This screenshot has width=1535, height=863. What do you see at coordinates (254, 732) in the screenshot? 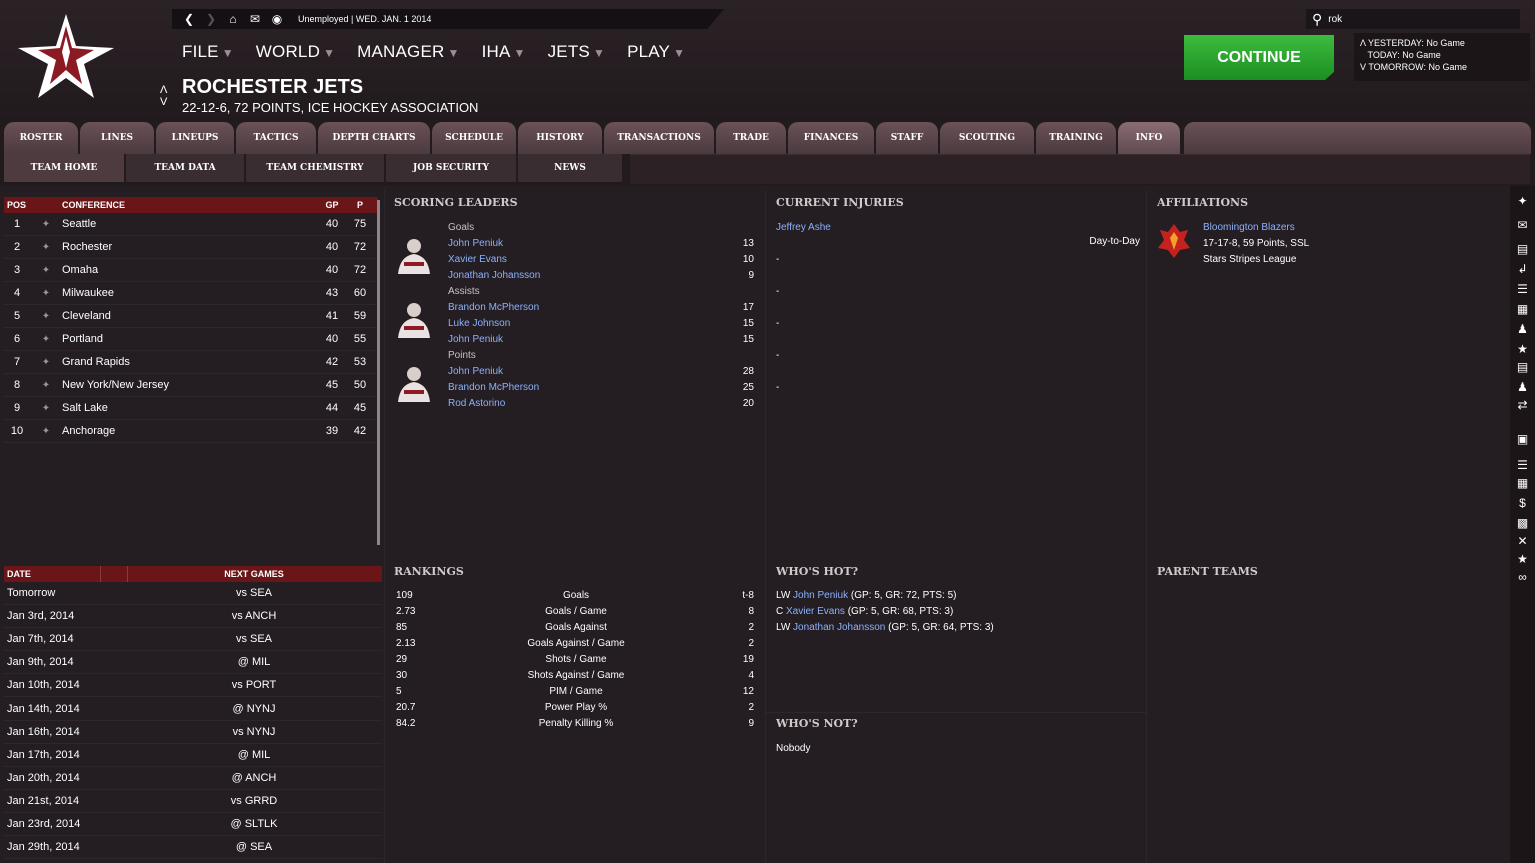
I see `game-opponent: vs NYNJ` at bounding box center [254, 732].